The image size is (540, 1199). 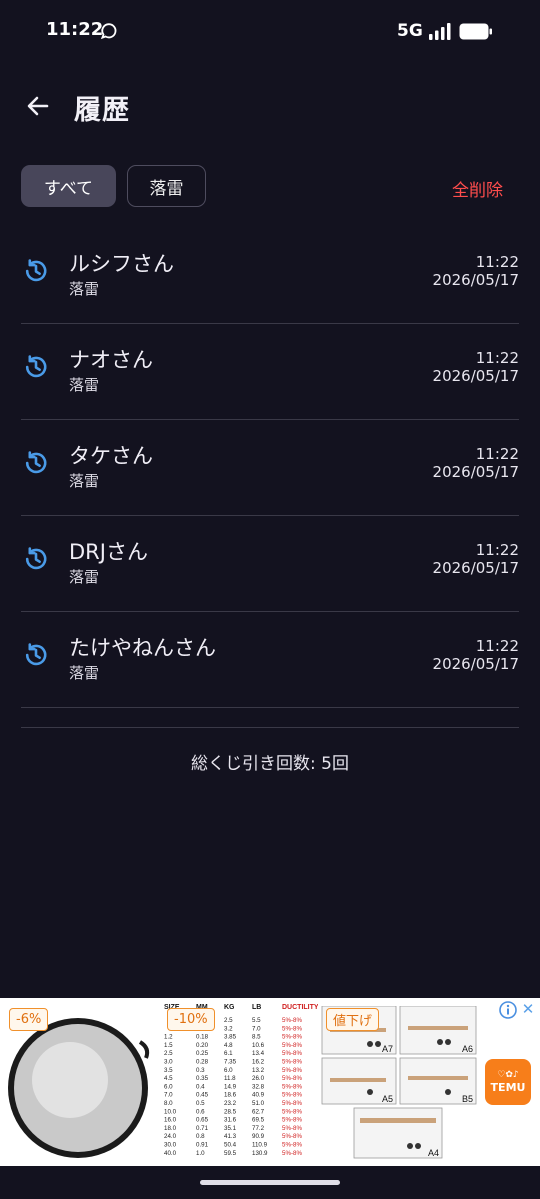 I want to click on total-draw-count: 総くじ引き回数: 5回, so click(x=270, y=764).